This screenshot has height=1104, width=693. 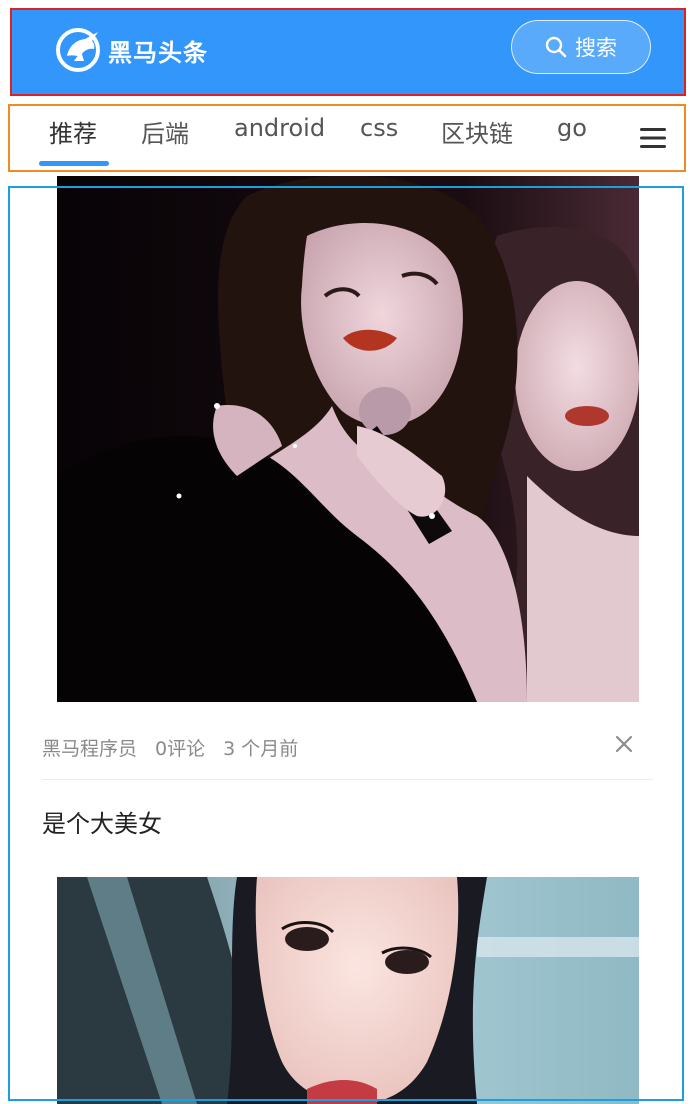 I want to click on article-title: 是个大美女, so click(x=102, y=821).